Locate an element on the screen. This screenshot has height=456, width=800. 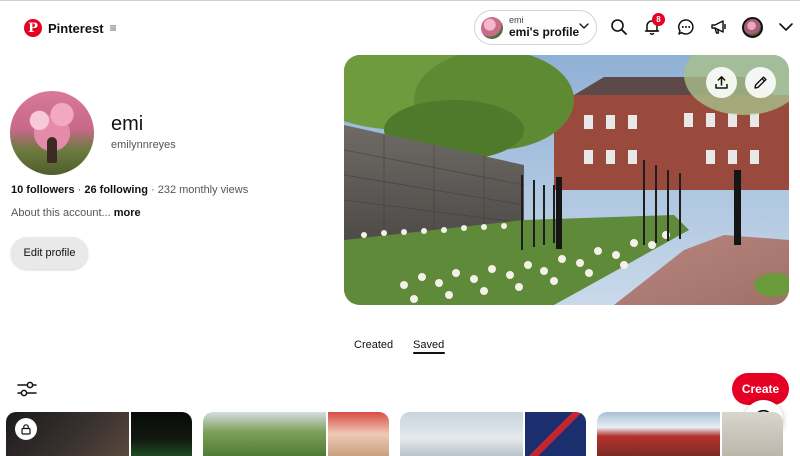
edit-cover-button is located at coordinates (760, 82).